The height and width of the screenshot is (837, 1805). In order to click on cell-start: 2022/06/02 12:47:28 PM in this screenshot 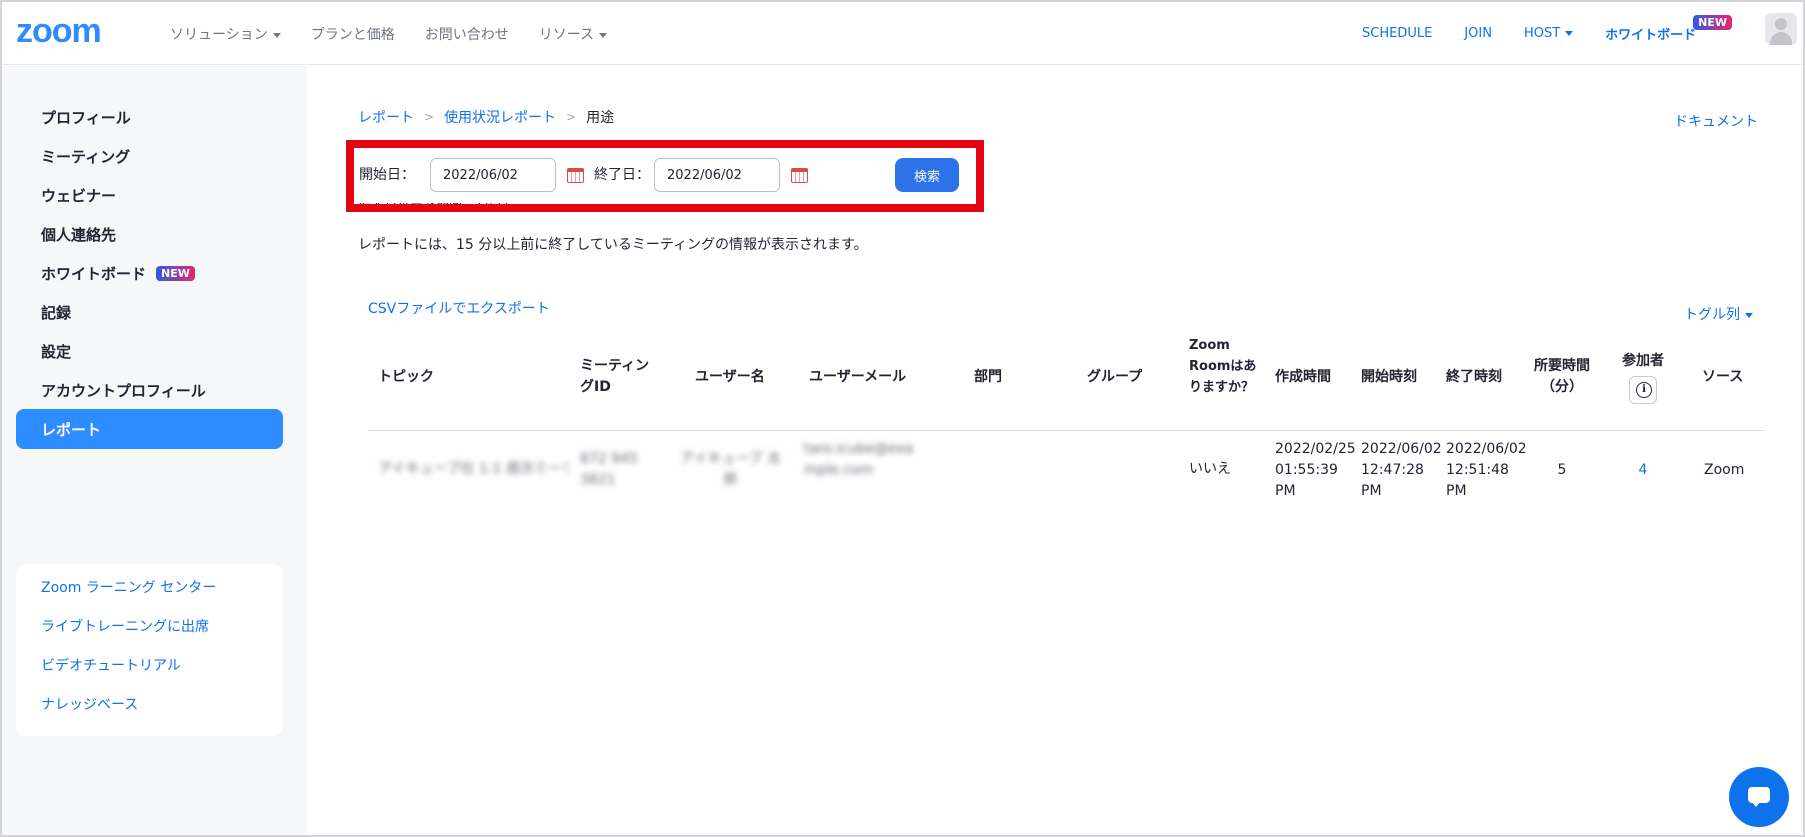, I will do `click(1401, 470)`.